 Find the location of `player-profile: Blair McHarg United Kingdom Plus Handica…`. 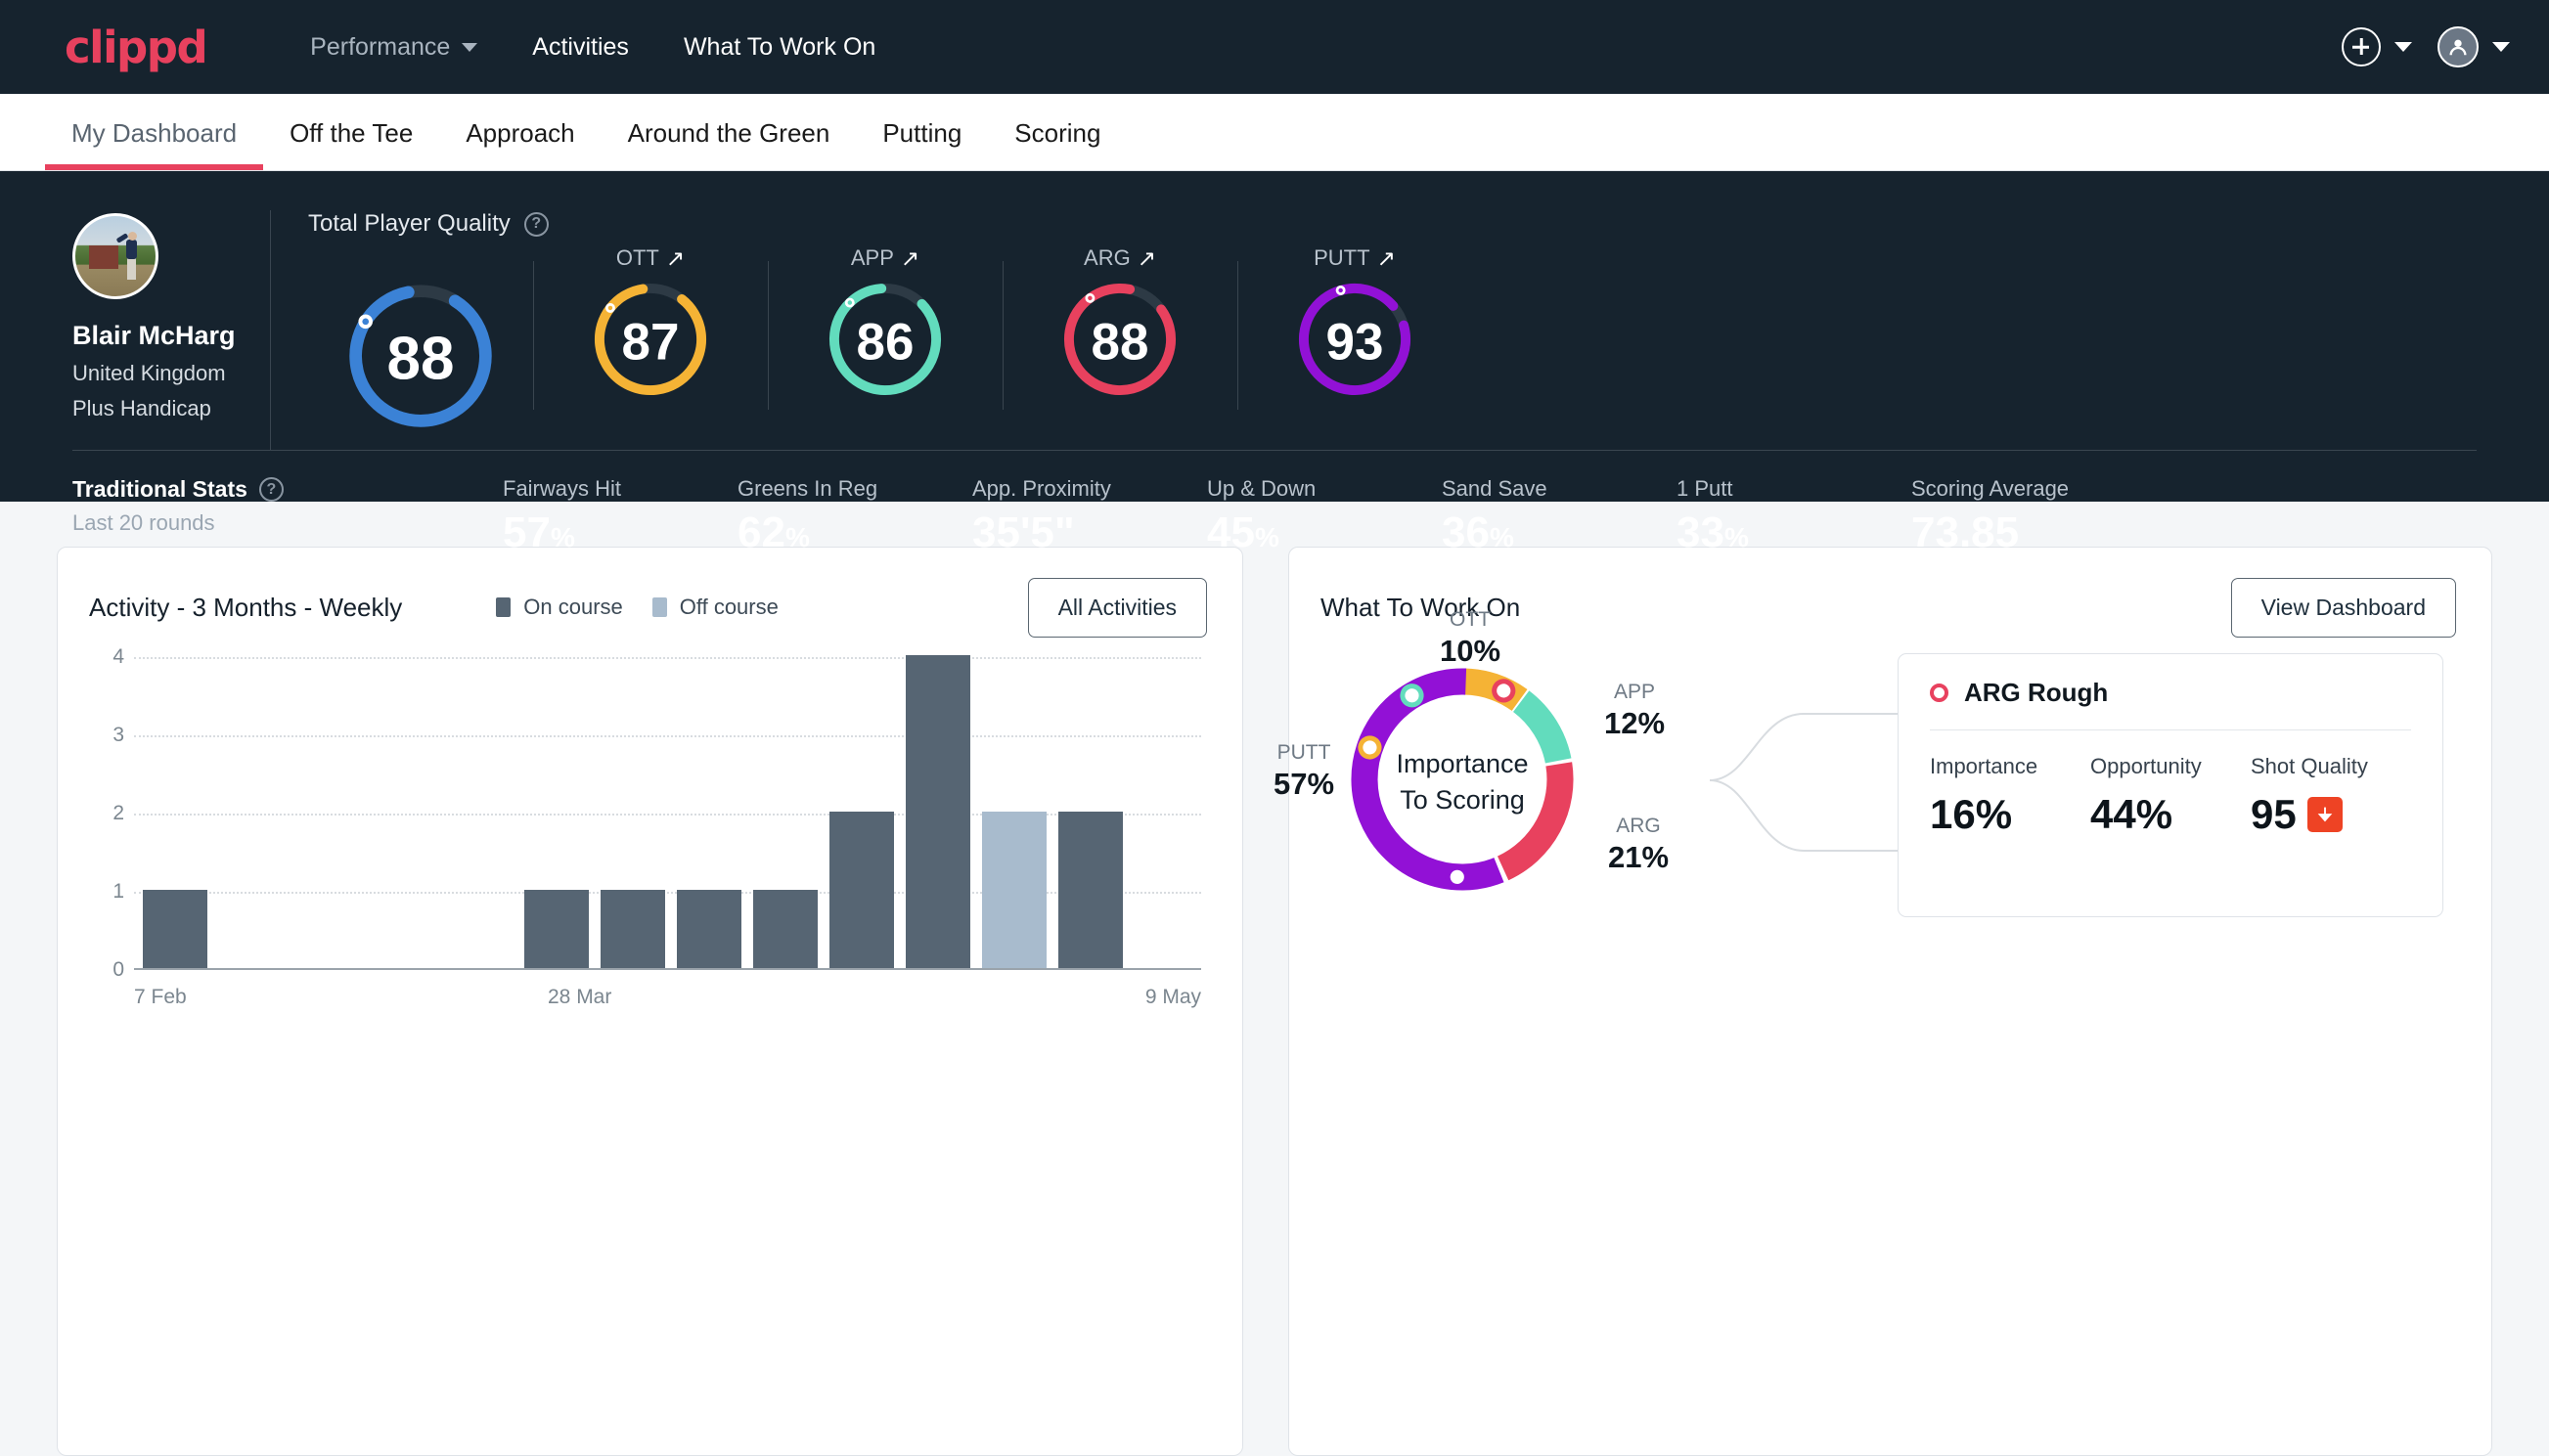

player-profile: Blair McHarg United Kingdom Plus Handica… is located at coordinates (135, 330).